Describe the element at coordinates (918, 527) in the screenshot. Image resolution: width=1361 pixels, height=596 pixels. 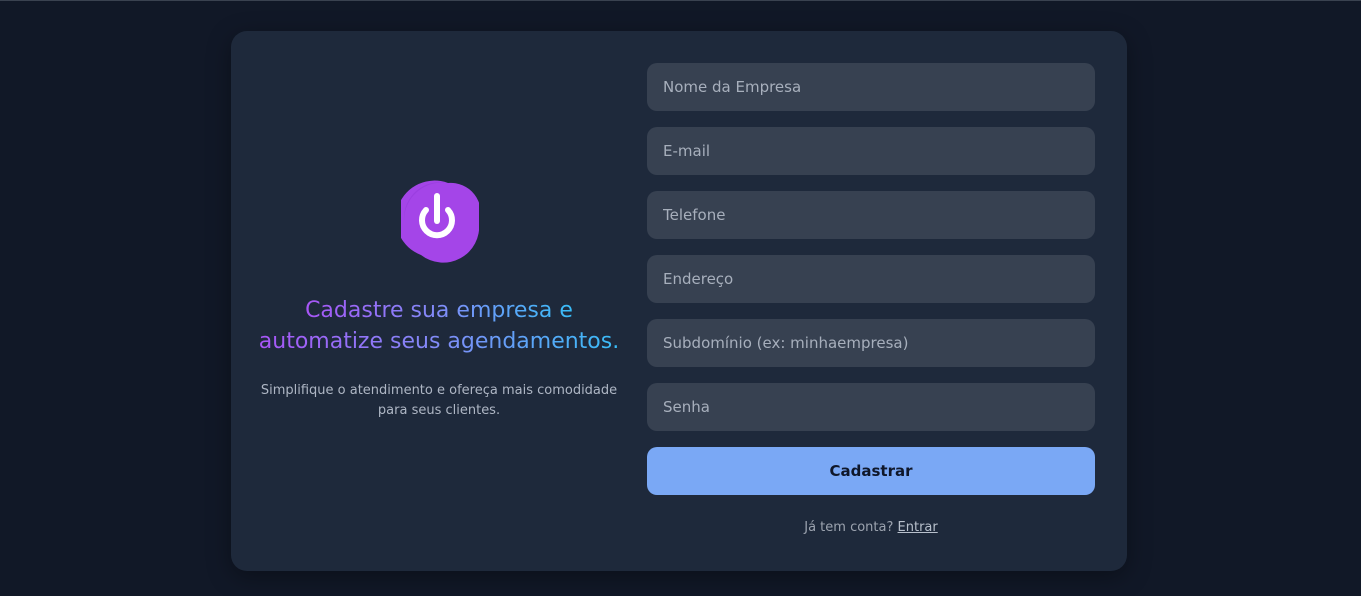
I see `login-link: Entrar` at that location.